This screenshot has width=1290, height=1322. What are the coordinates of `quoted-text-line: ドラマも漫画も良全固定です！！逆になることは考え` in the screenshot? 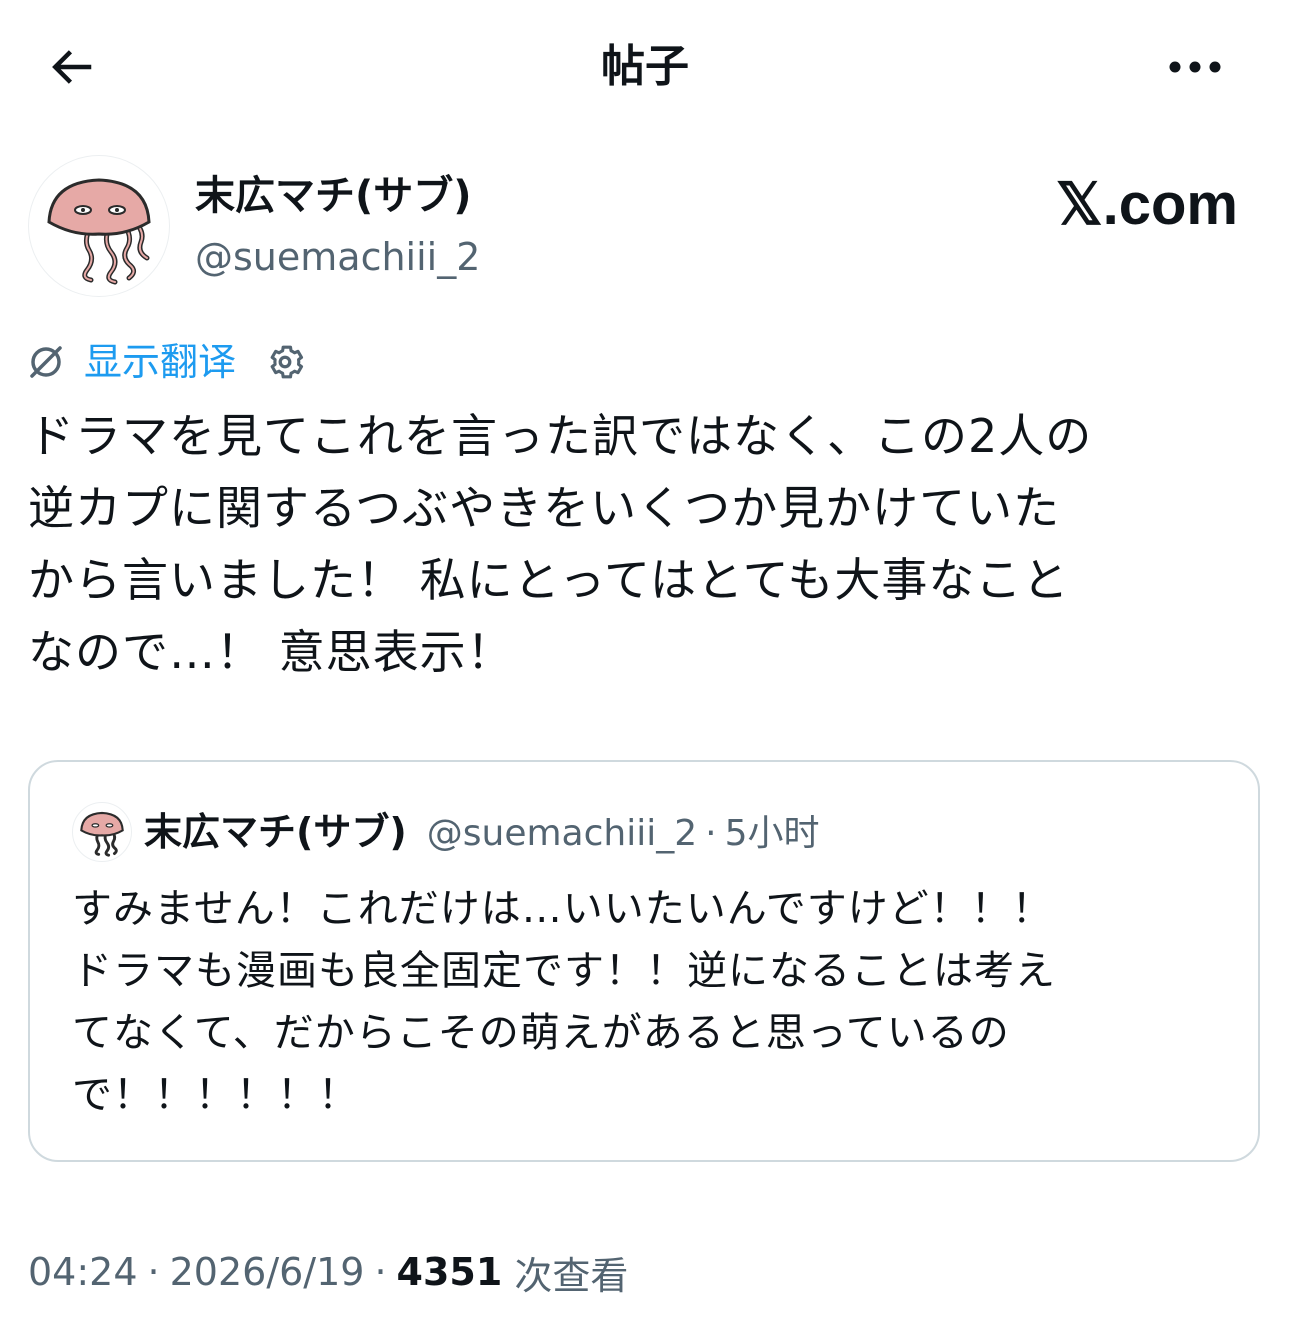 It's located at (564, 971).